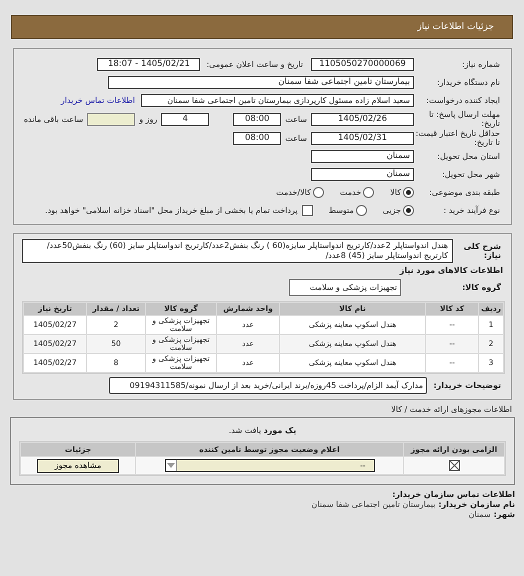 The image size is (524, 576). I want to click on contact-link: اطلاعات تماس خریدار, so click(97, 100).